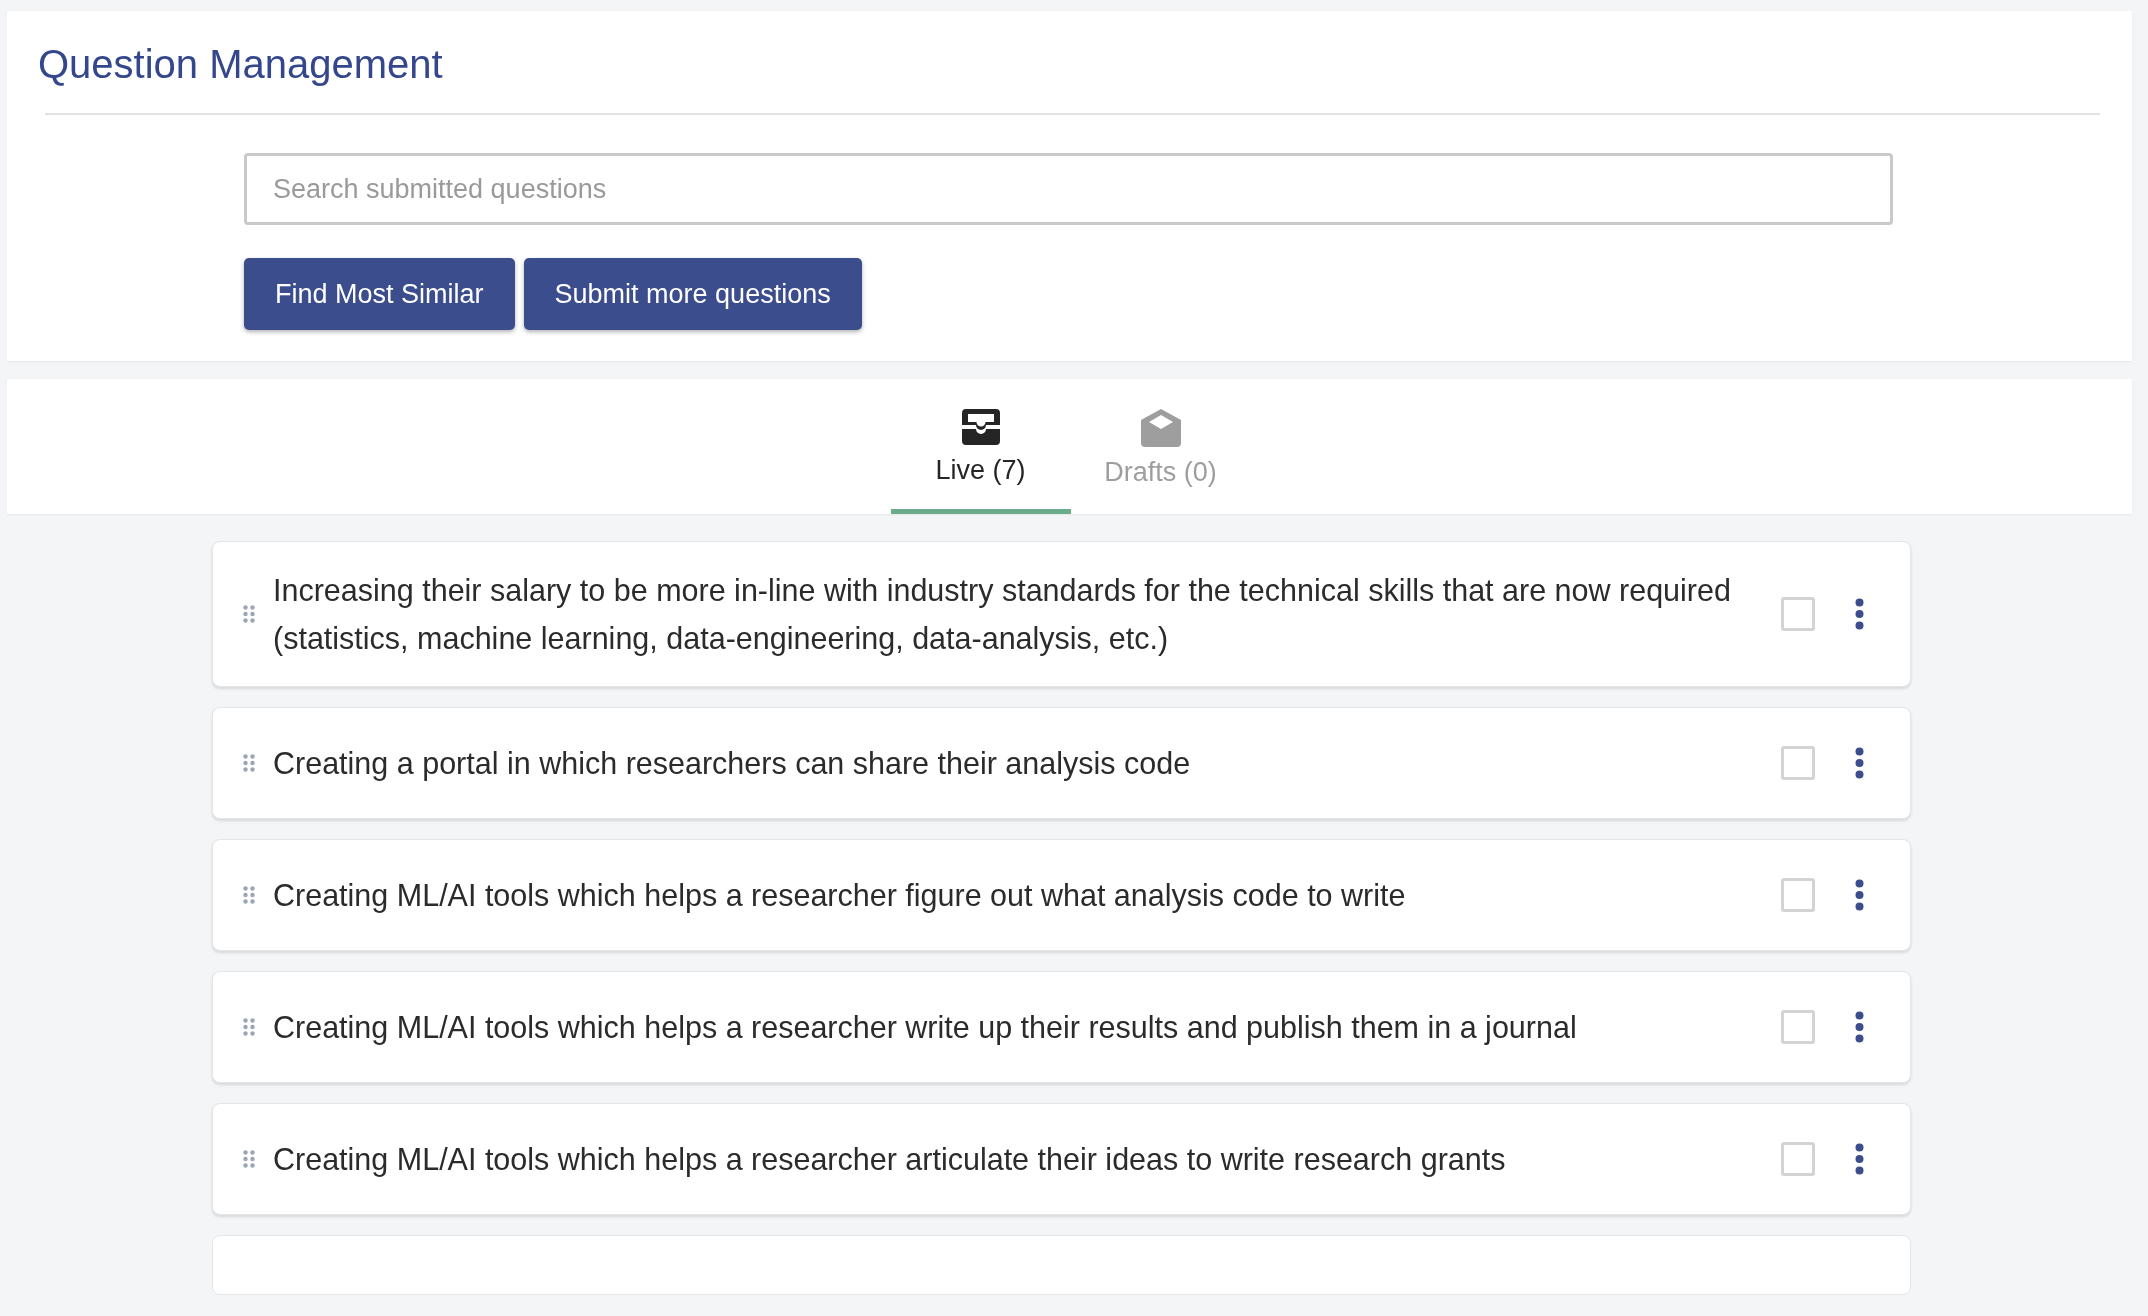 Image resolution: width=2148 pixels, height=1316 pixels. Describe the element at coordinates (379, 294) in the screenshot. I see `find-similar-button: Find Most Similar` at that location.